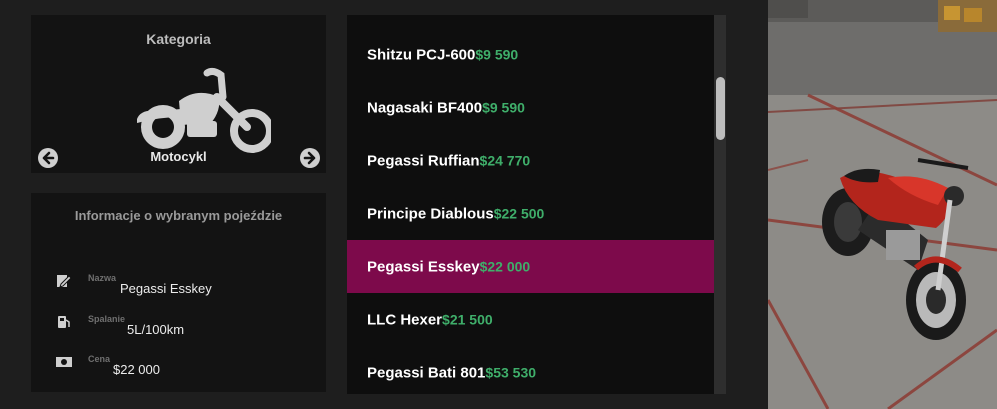  What do you see at coordinates (530, 107) in the screenshot?
I see `vehicle-list-item: Nagasaki BF400$9 590` at bounding box center [530, 107].